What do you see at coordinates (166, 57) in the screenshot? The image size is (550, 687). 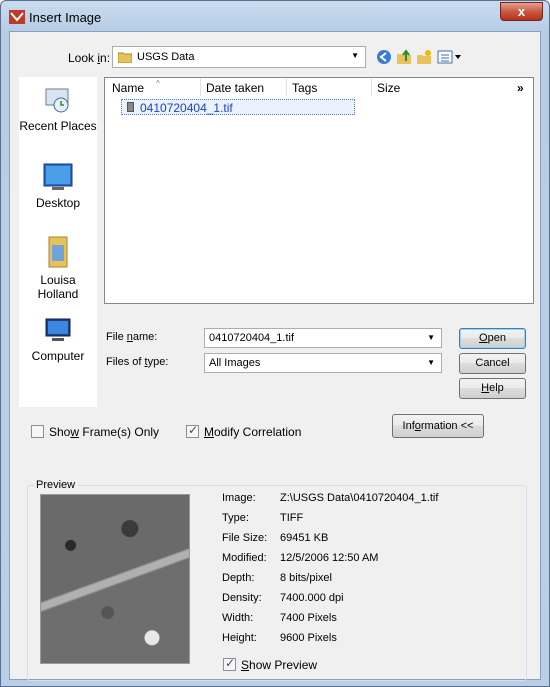 I see `look-in-value: USGS Data` at bounding box center [166, 57].